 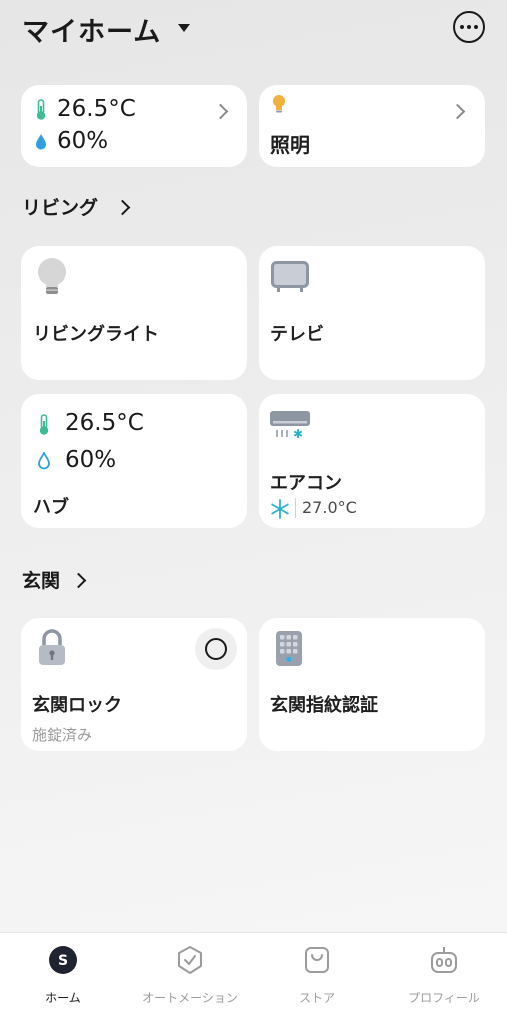 What do you see at coordinates (329, 507) in the screenshot?
I see `aircon-set-temp: 27.0°C` at bounding box center [329, 507].